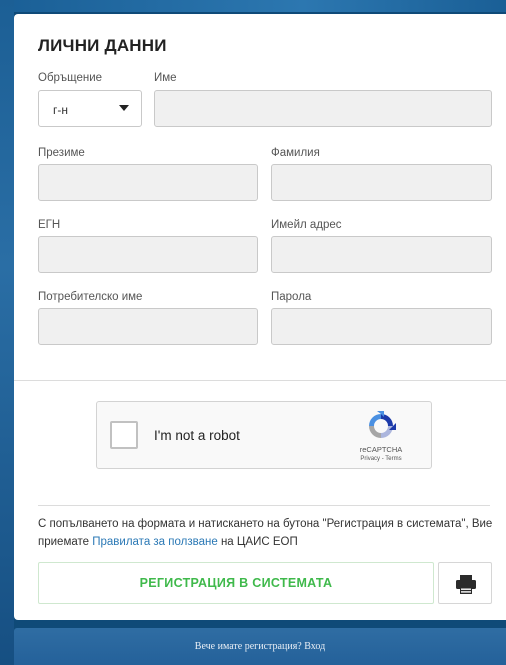 The image size is (506, 665). I want to click on username-label: Потребителско име, so click(90, 297).